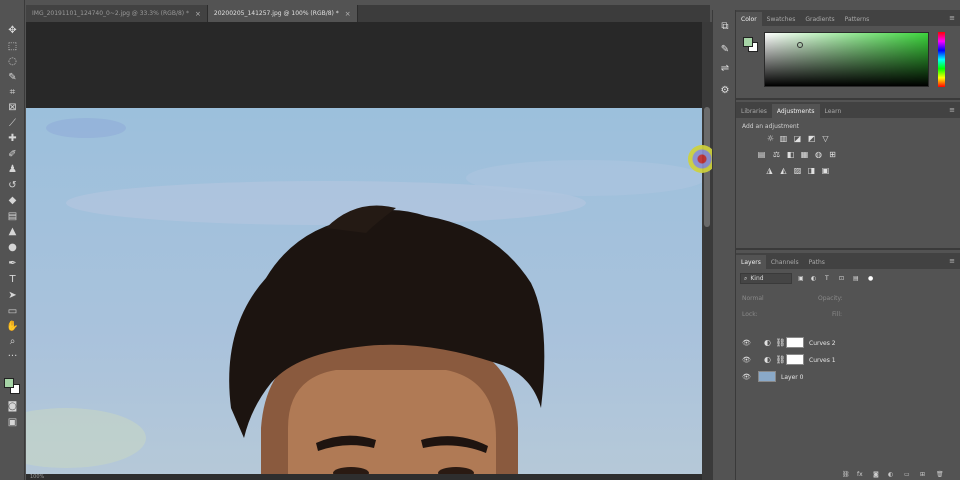  What do you see at coordinates (781, 19) in the screenshot?
I see `tab-swatches: Swatches` at bounding box center [781, 19].